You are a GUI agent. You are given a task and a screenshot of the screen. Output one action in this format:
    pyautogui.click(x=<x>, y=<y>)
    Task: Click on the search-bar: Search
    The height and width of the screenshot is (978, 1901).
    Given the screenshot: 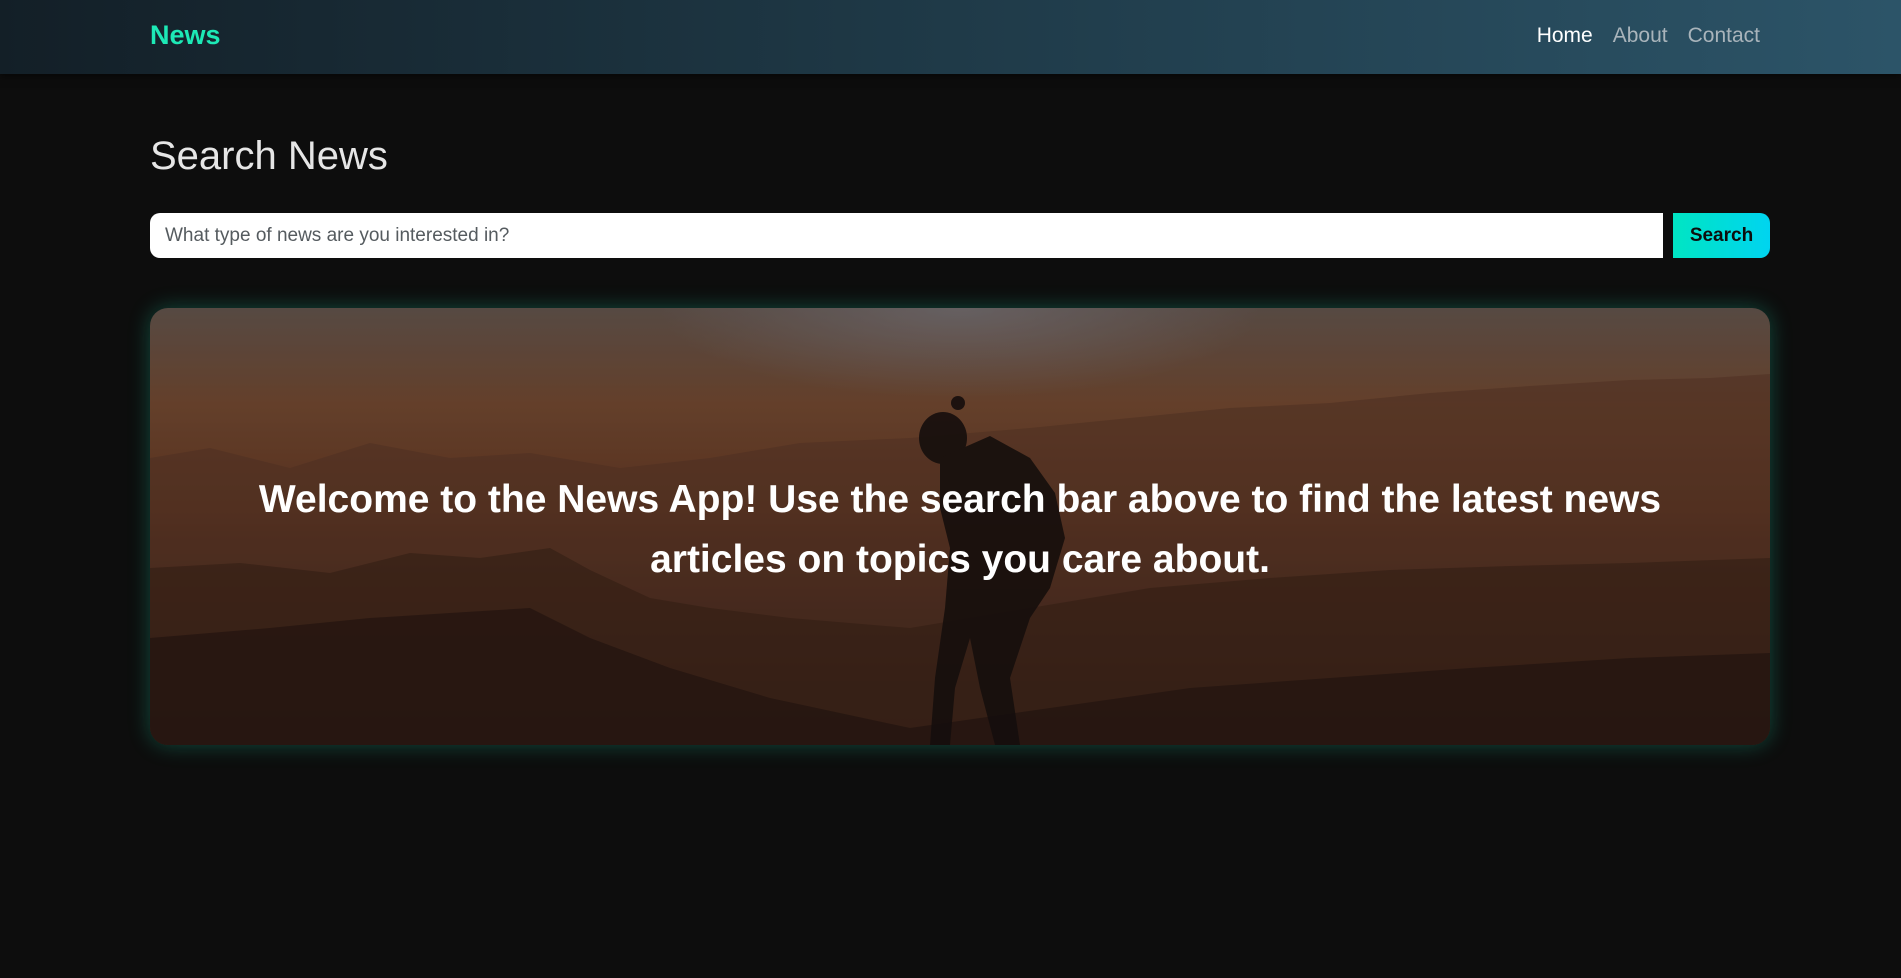 What is the action you would take?
    pyautogui.click(x=960, y=235)
    